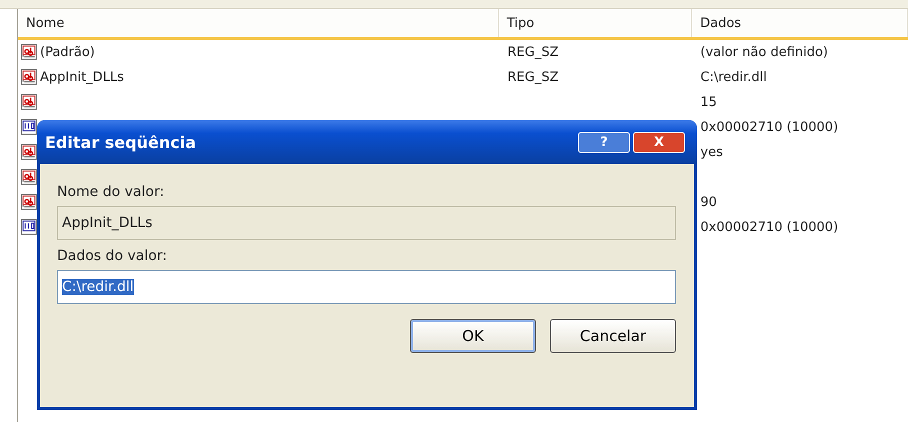 The height and width of the screenshot is (422, 908). I want to click on value-data: C:\redir.dll, so click(733, 77).